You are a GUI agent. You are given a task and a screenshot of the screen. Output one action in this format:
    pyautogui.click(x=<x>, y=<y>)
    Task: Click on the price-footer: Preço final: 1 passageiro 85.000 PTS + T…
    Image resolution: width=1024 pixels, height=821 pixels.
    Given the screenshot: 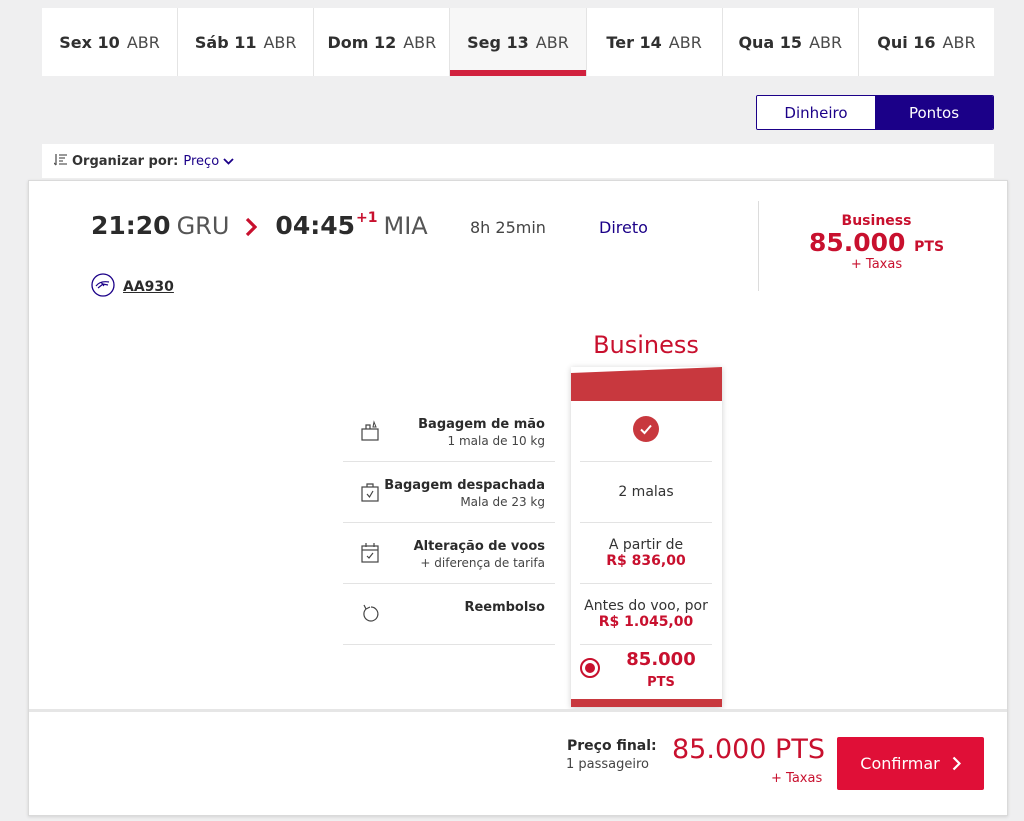 What is the action you would take?
    pyautogui.click(x=518, y=762)
    